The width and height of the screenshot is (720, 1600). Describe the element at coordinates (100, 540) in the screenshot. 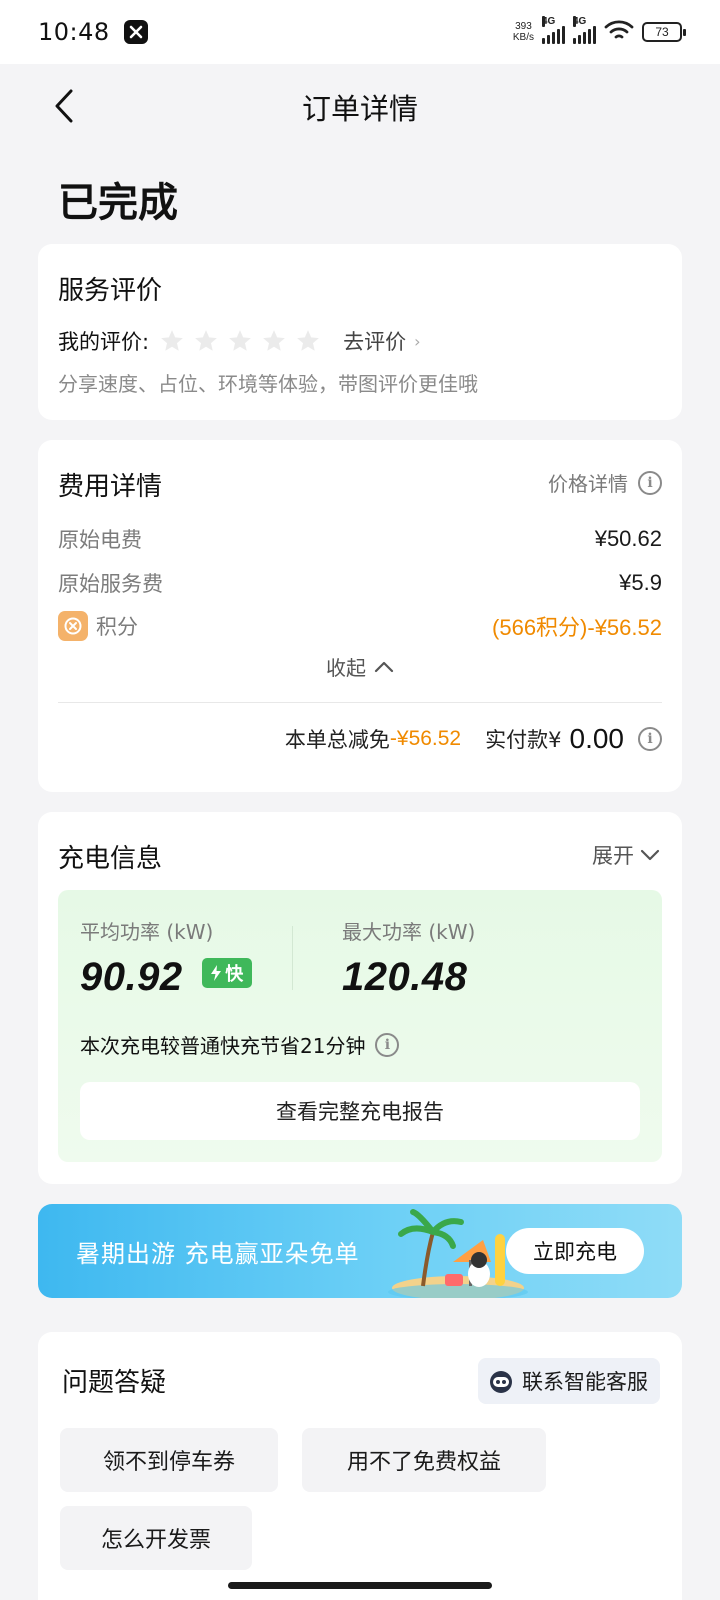

I see `fee-label: 原始电费` at that location.